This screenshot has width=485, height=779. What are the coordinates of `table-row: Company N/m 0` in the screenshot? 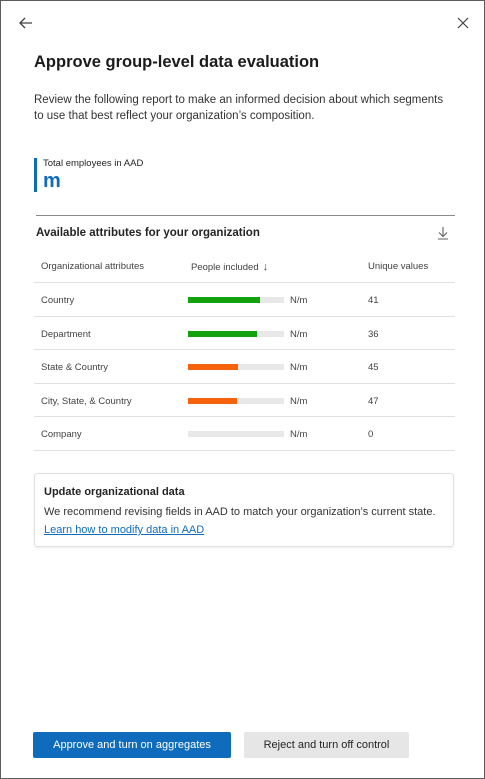 It's located at (244, 434).